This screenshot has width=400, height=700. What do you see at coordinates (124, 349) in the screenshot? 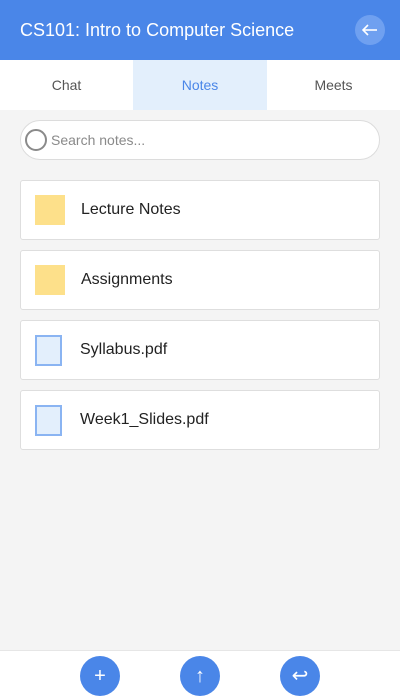
I see `item-name: Syllabus.pdf` at bounding box center [124, 349].